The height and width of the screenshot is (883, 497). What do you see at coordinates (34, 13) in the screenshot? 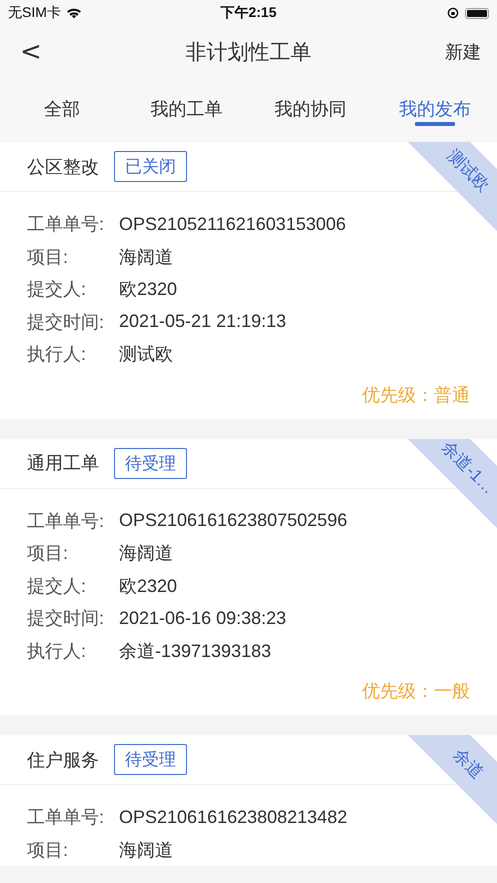
I see `carrier-text: 无SIM卡` at bounding box center [34, 13].